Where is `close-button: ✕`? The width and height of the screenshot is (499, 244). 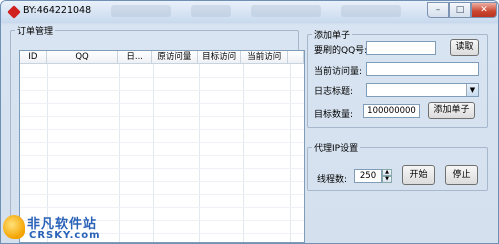 close-button: ✕ is located at coordinates (484, 10).